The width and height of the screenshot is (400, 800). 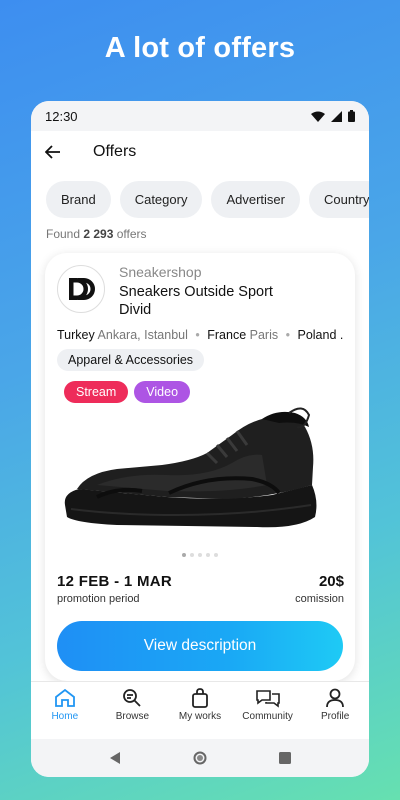 I want to click on filter-chip-category: Category, so click(x=161, y=199).